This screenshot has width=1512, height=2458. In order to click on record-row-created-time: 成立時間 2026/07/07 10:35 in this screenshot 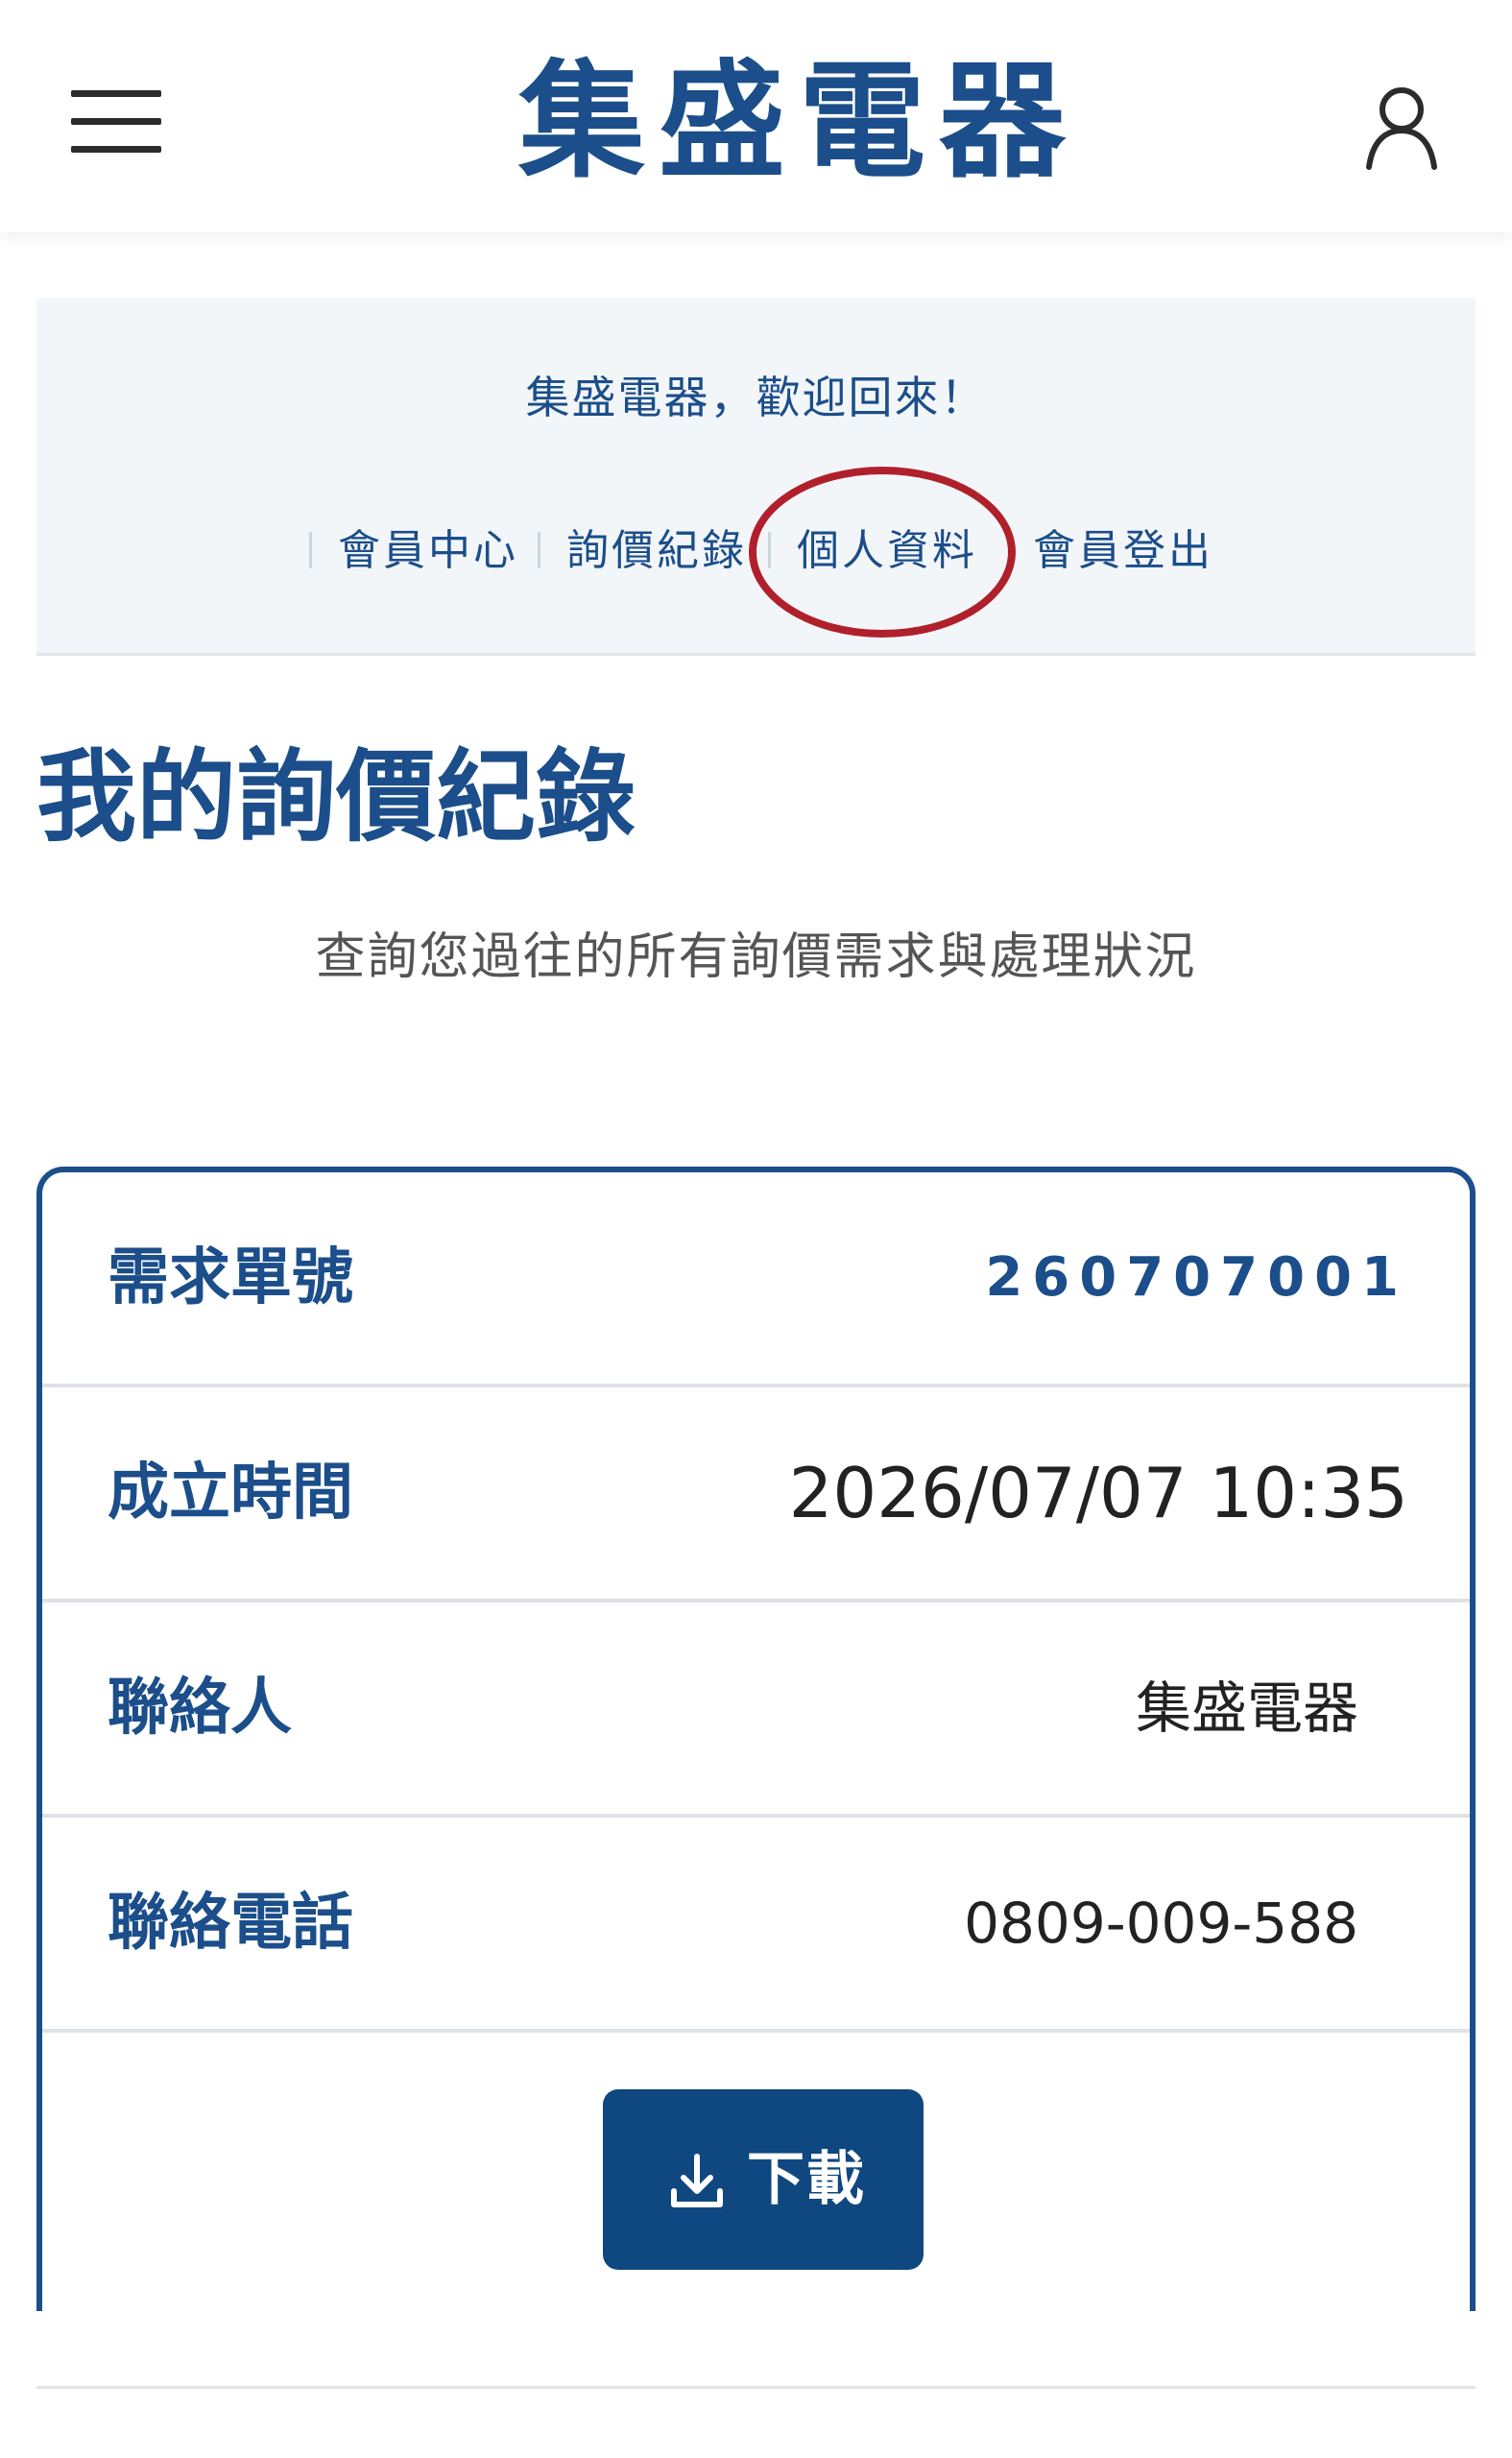, I will do `click(756, 1495)`.